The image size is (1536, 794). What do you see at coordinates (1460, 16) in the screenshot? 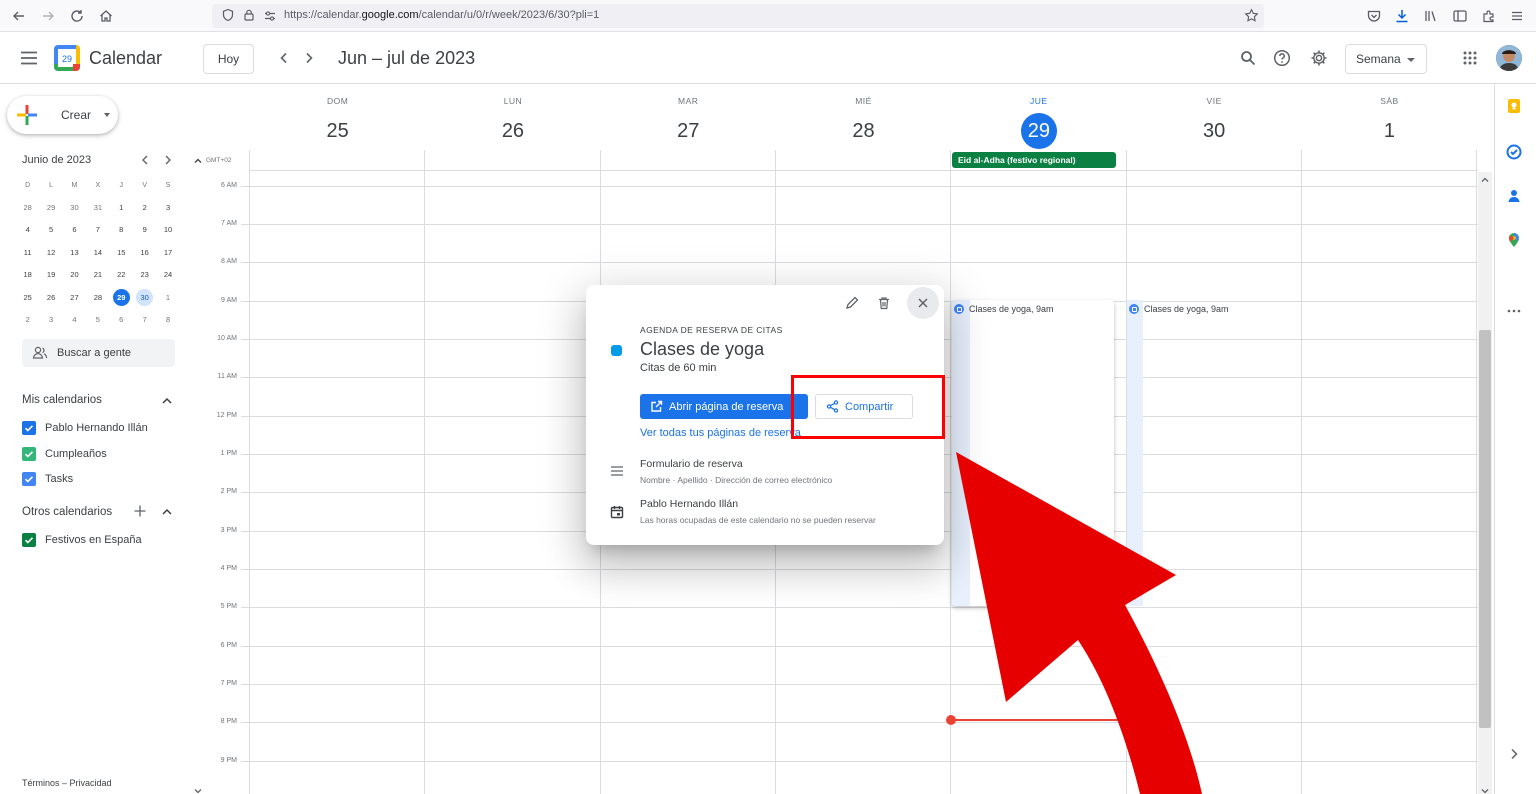
I see `sidebar-toggle-icon` at bounding box center [1460, 16].